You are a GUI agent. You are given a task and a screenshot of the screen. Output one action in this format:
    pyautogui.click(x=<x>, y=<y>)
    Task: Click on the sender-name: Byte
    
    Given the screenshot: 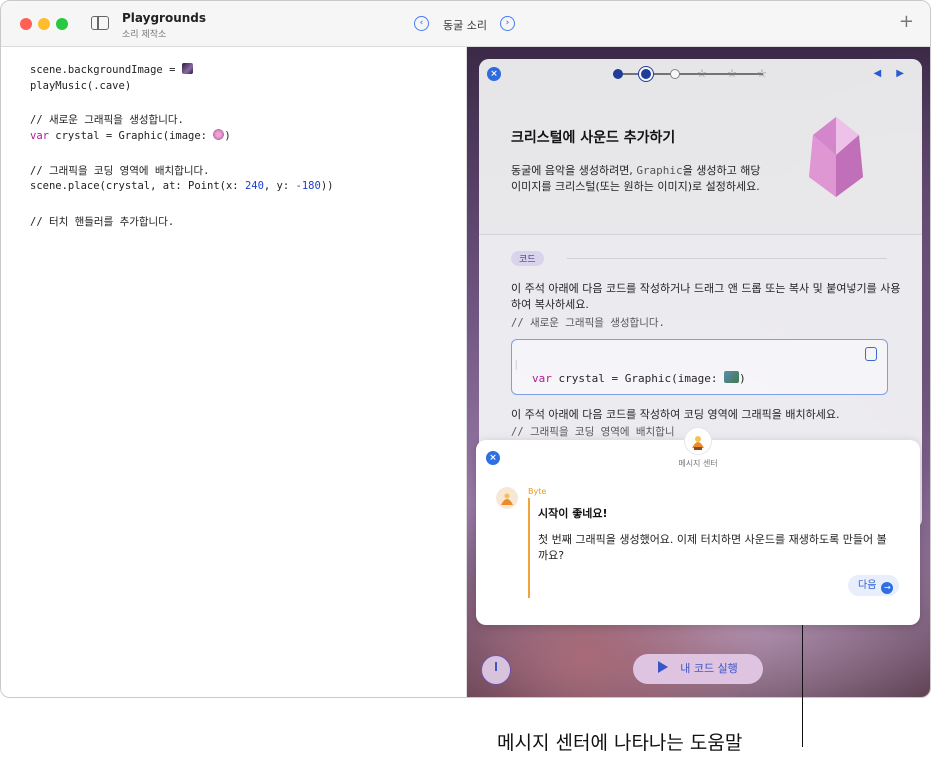 What is the action you would take?
    pyautogui.click(x=537, y=491)
    